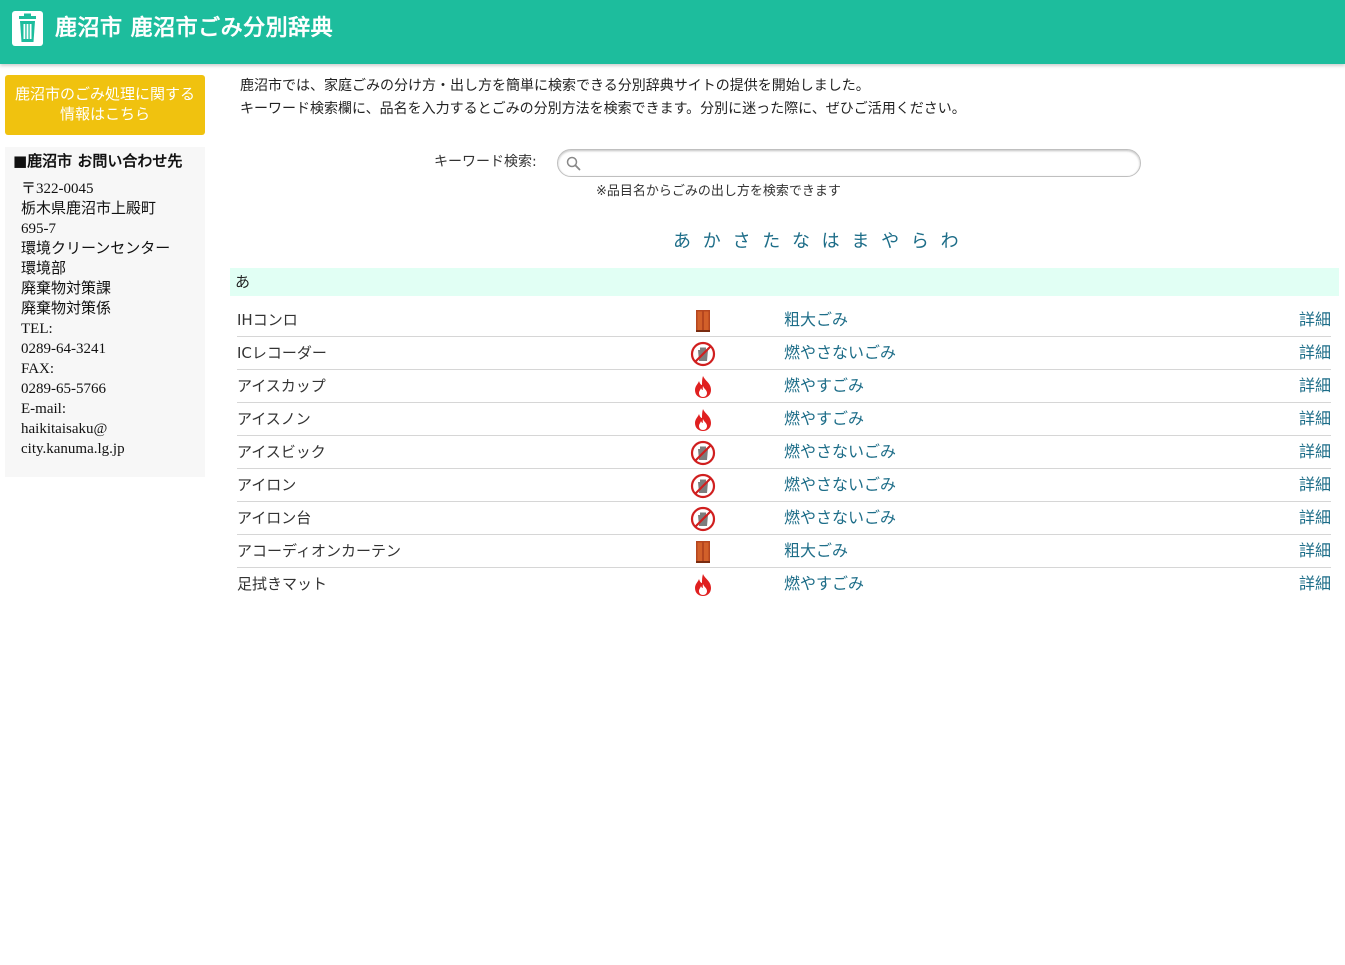 Image resolution: width=1345 pixels, height=965 pixels. I want to click on item-name: アイスカップ, so click(281, 386).